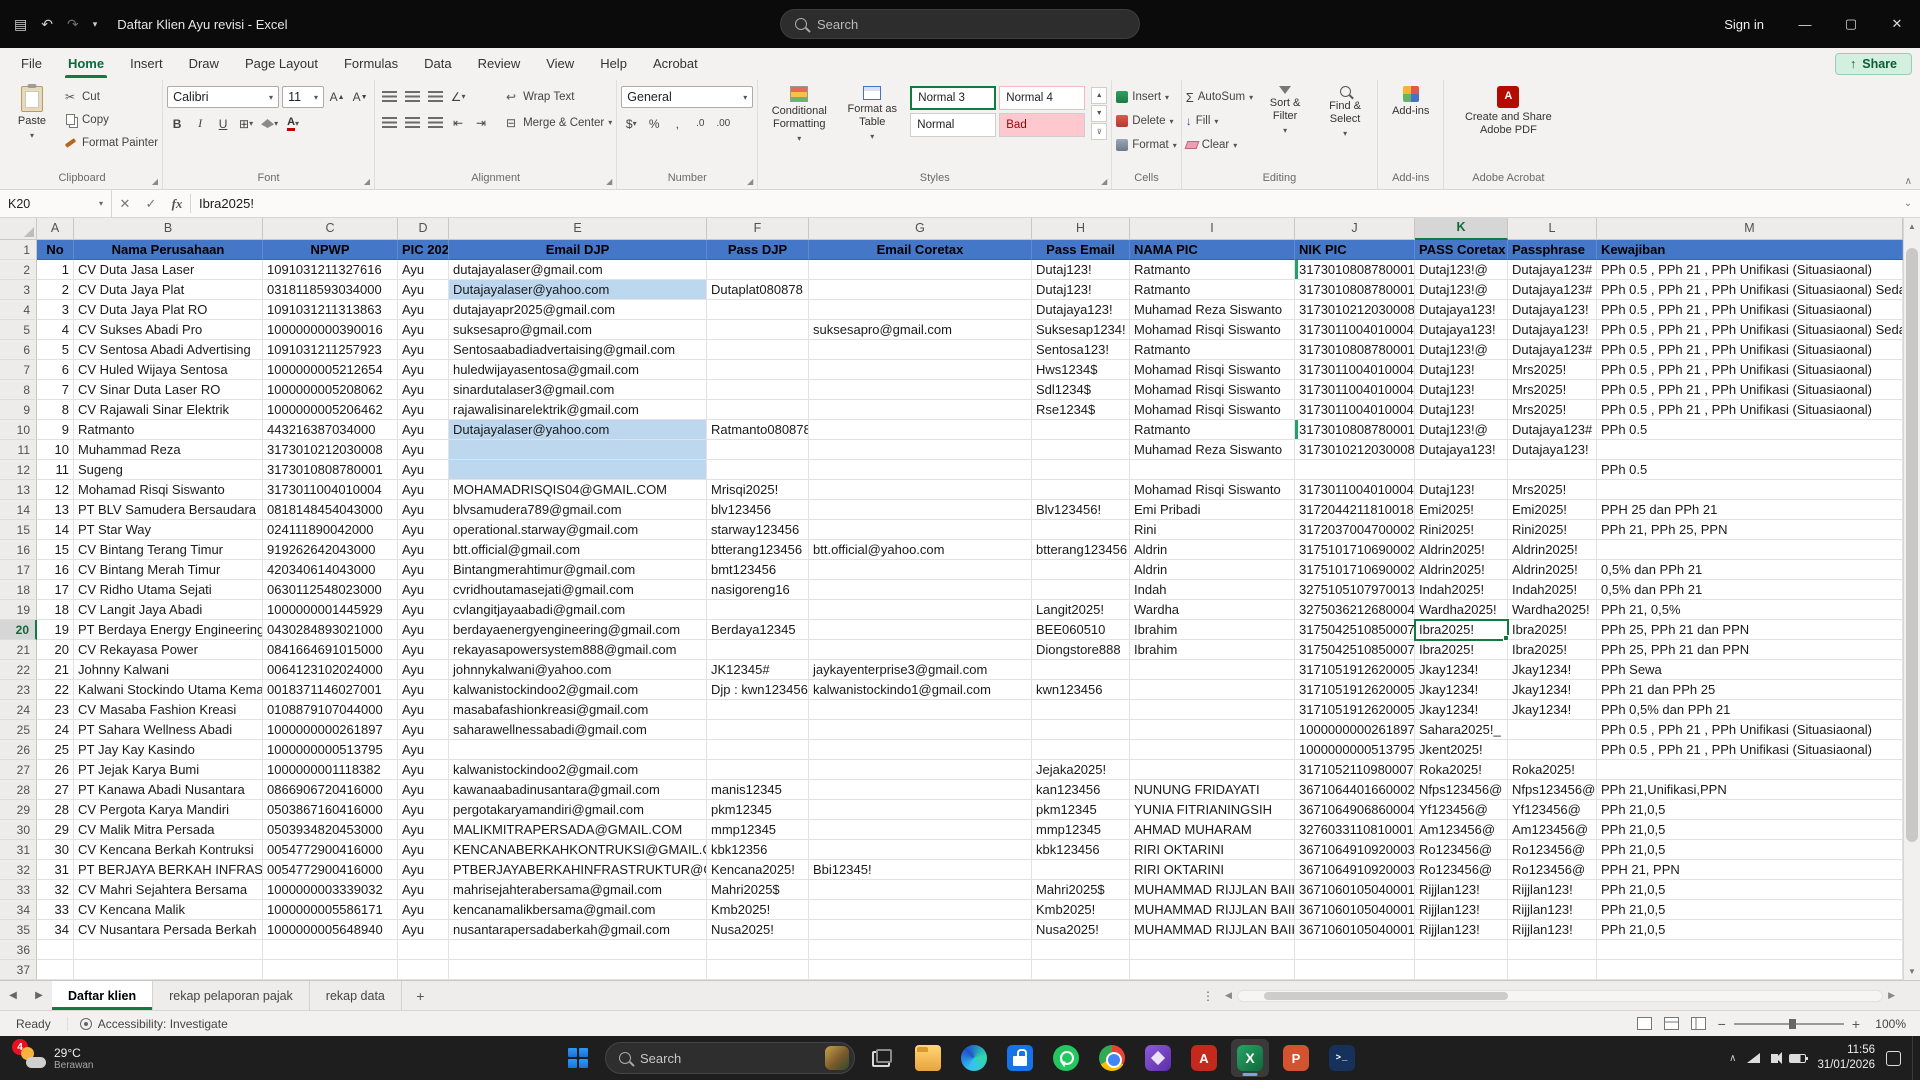 This screenshot has height=1080, width=1920. I want to click on cell: 1000000003339032, so click(330, 890).